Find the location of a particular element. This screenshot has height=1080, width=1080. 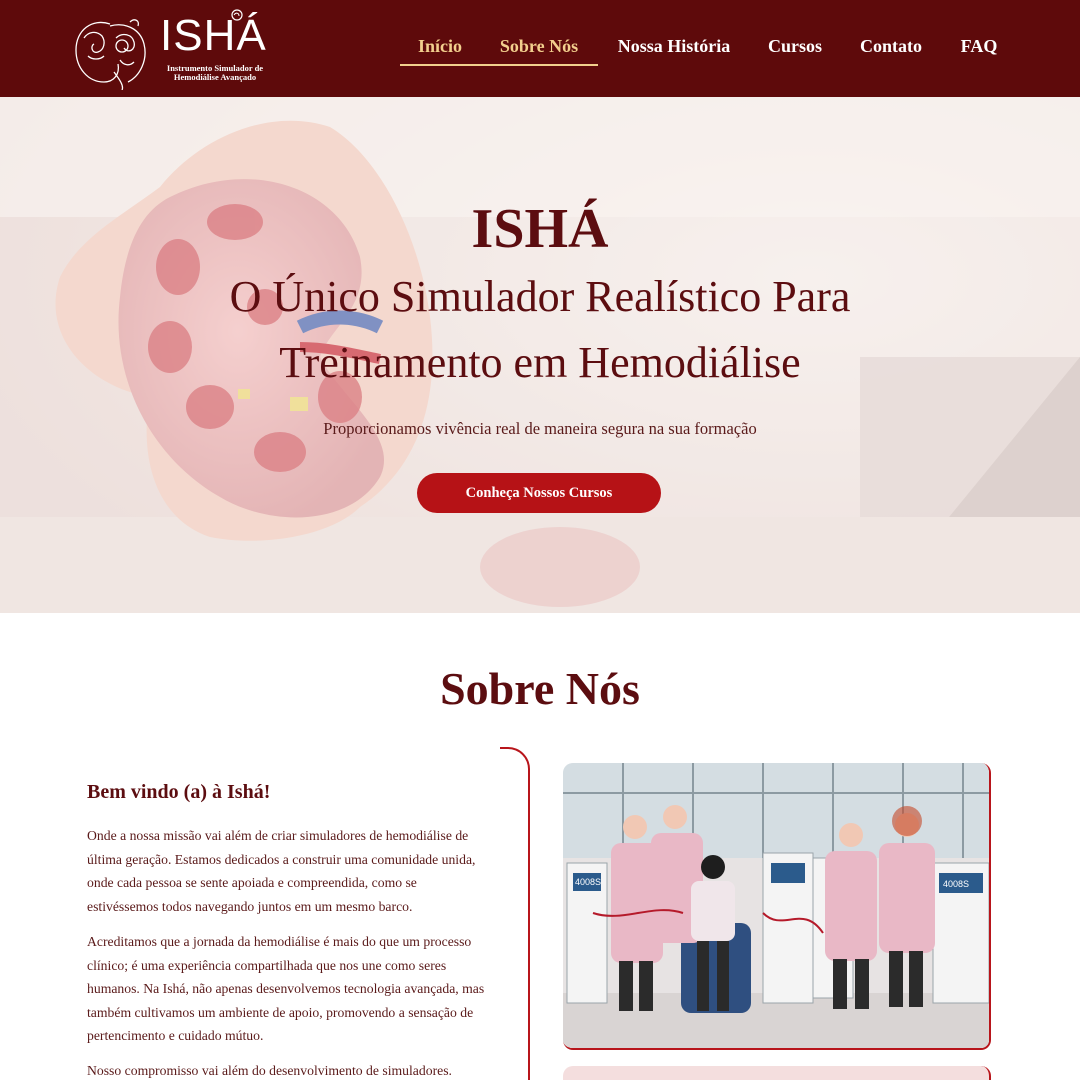

hero-headline-line2: Treinamento em Hemodiálise is located at coordinates (540, 362).